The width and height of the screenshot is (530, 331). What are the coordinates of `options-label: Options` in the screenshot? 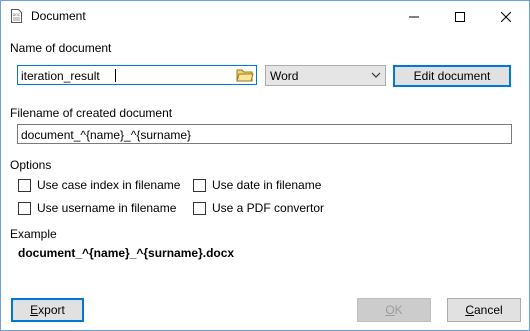 It's located at (31, 165).